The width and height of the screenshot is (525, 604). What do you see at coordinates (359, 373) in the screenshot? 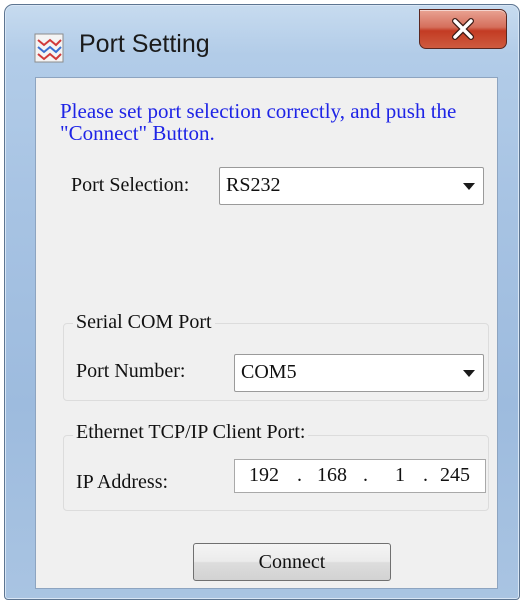
I see `port-number-dropdown: COM5` at bounding box center [359, 373].